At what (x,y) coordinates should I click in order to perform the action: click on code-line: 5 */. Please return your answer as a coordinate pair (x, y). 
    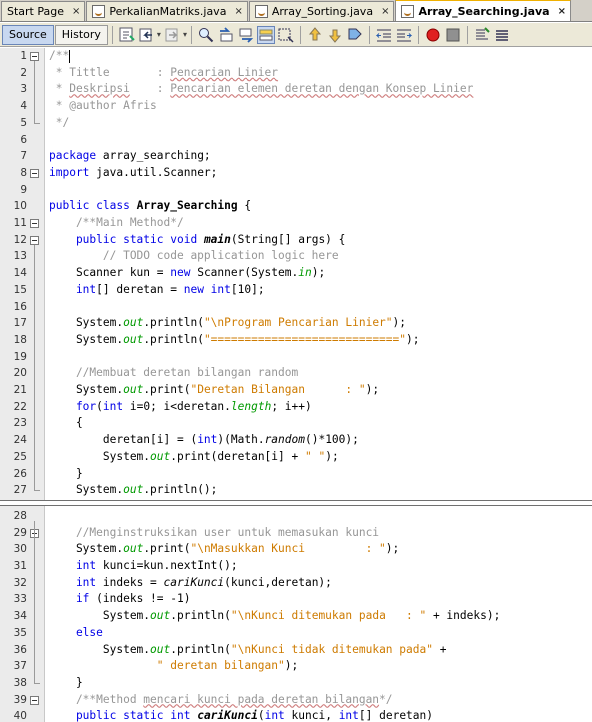
    Looking at the image, I should click on (296, 123).